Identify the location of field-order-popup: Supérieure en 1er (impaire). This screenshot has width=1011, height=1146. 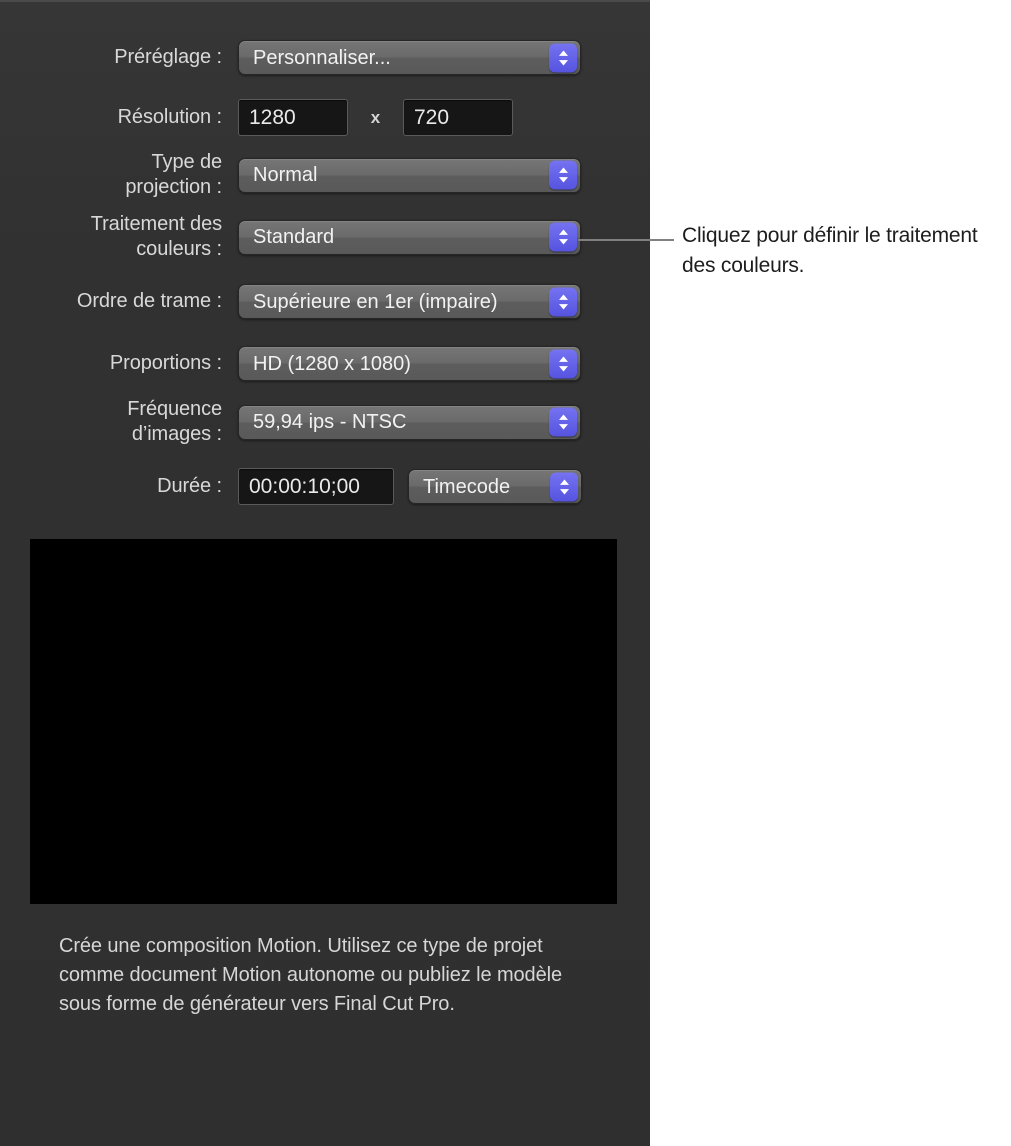
(409, 301).